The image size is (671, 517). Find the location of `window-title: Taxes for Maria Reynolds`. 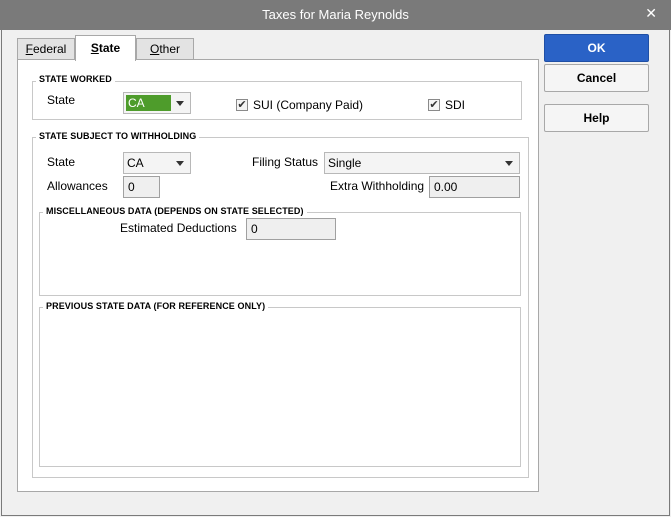

window-title: Taxes for Maria Reynolds is located at coordinates (335, 14).